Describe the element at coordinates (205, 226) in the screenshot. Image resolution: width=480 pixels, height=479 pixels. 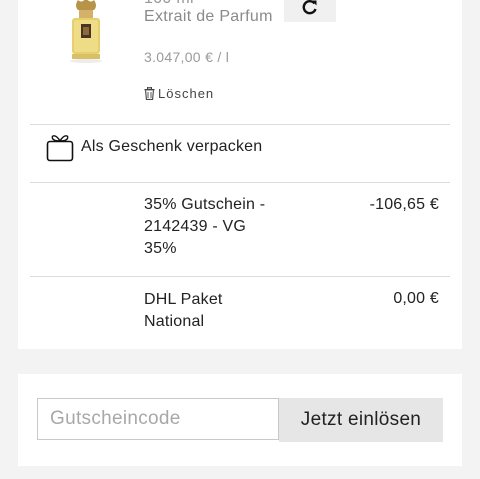
I see `coupon-line-label: 35% Gutschein - 2142439 - VG 35%` at that location.